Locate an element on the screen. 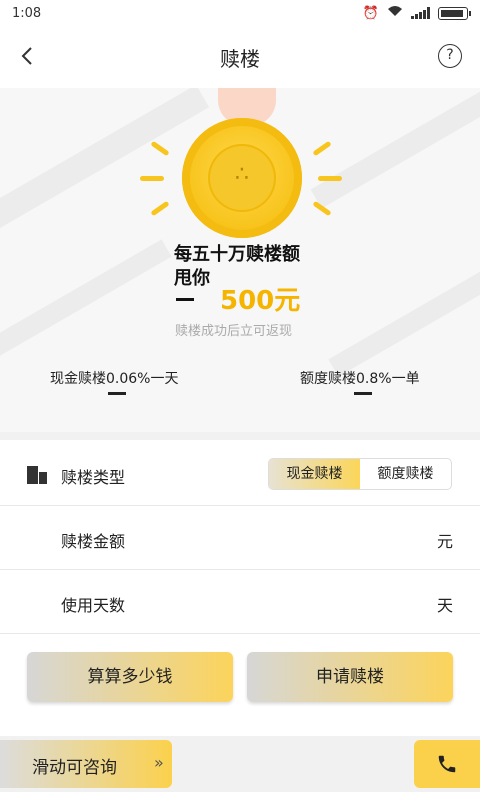  apply-button: 申请赎楼 is located at coordinates (350, 677).